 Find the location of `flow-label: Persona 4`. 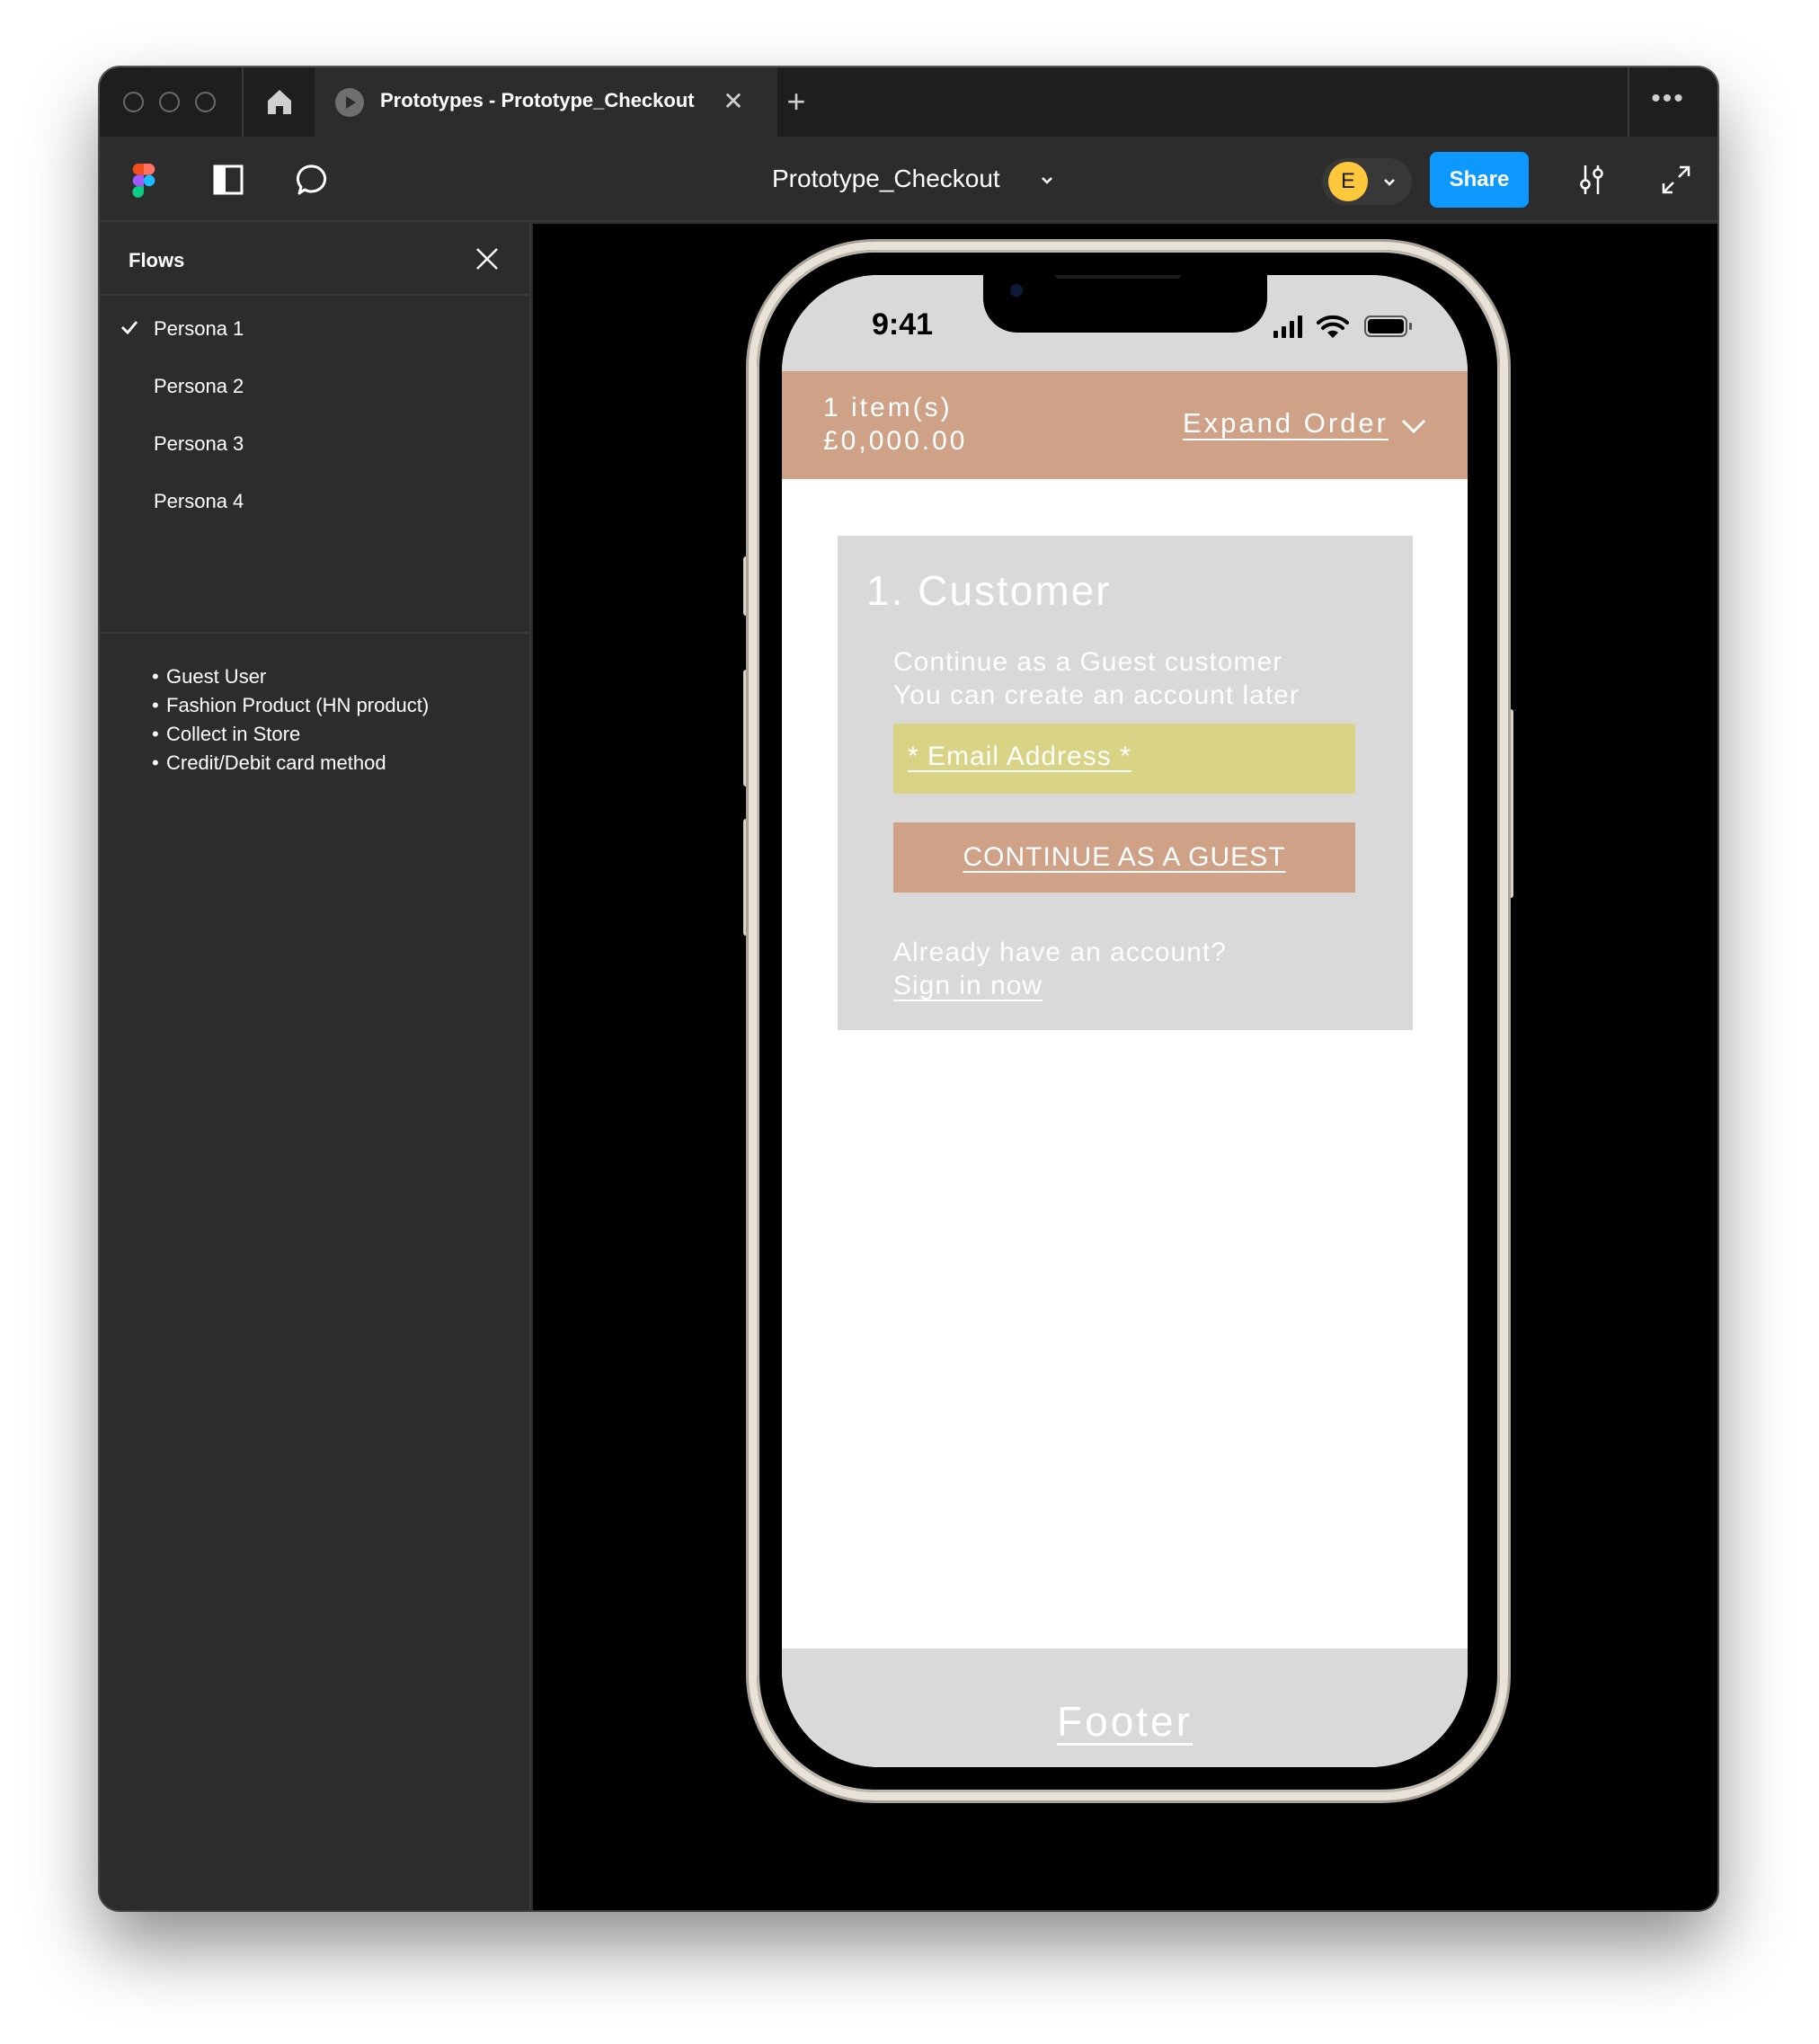

flow-label: Persona 4 is located at coordinates (199, 501).